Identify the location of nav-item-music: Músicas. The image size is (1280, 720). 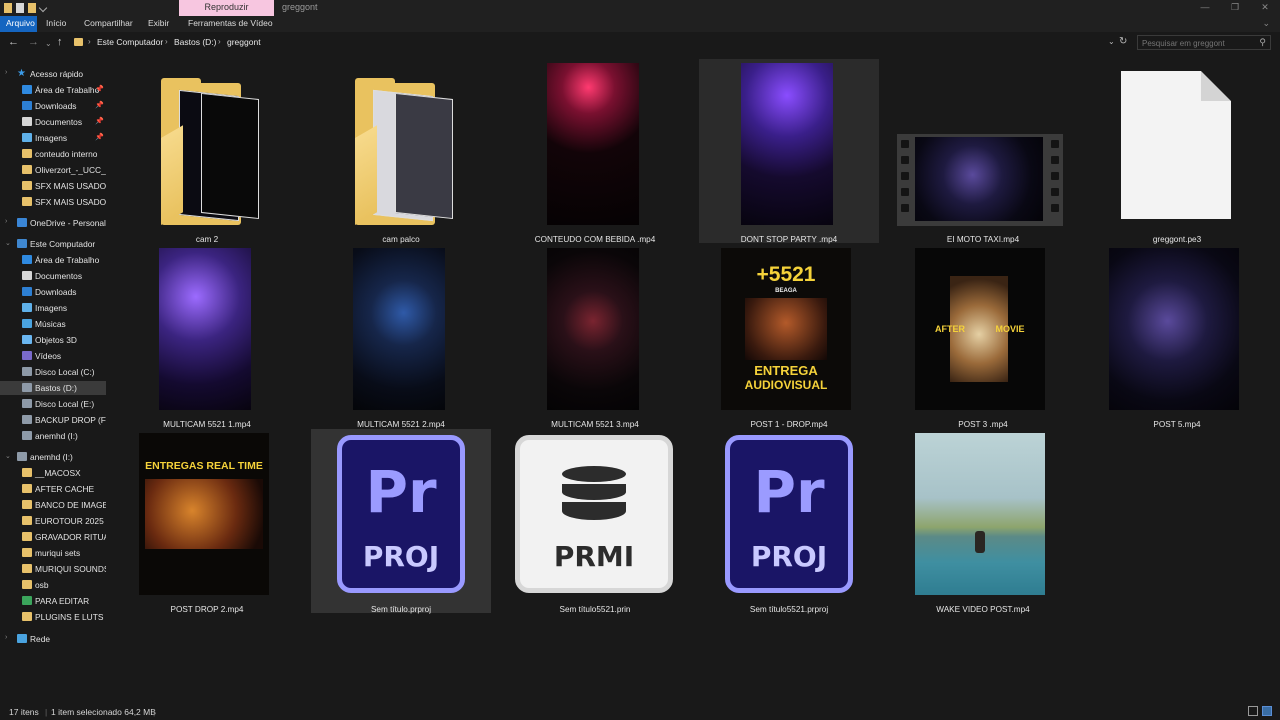
(53, 324).